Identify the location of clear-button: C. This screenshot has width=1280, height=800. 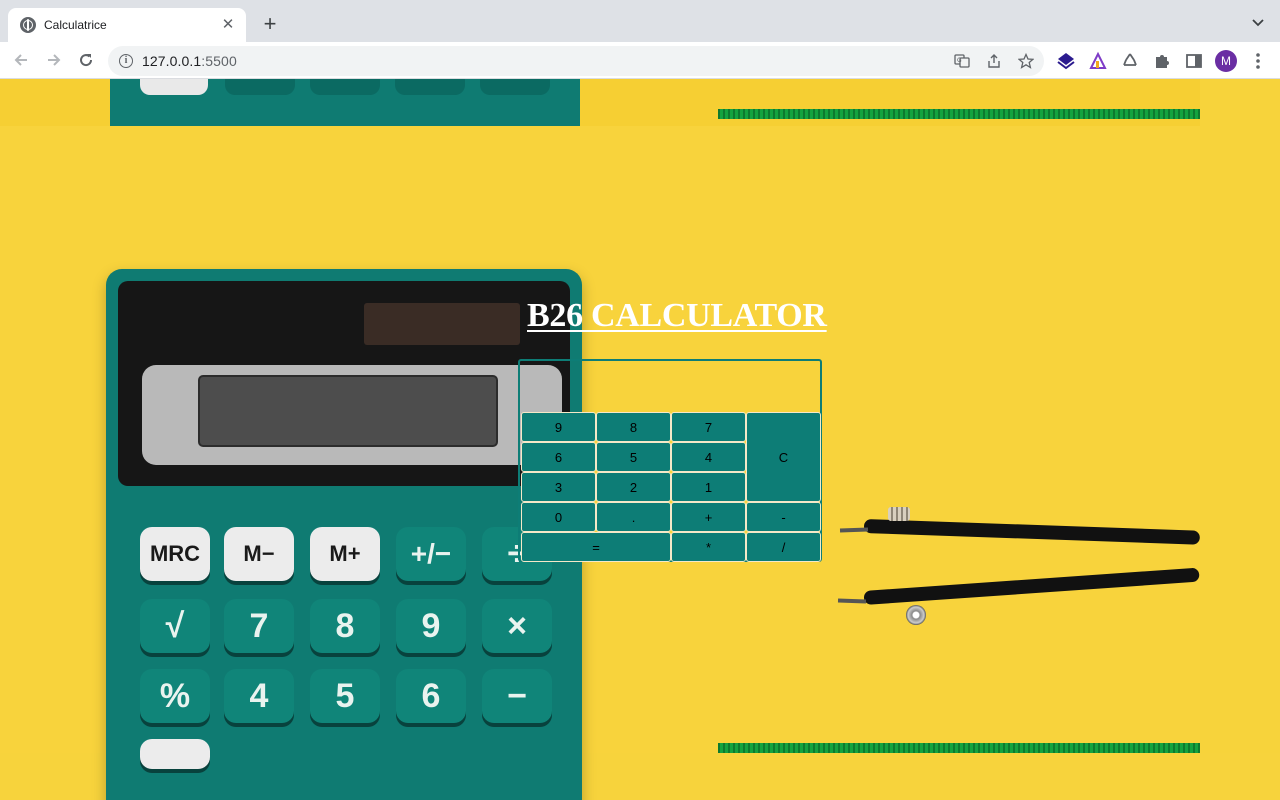
(783, 457).